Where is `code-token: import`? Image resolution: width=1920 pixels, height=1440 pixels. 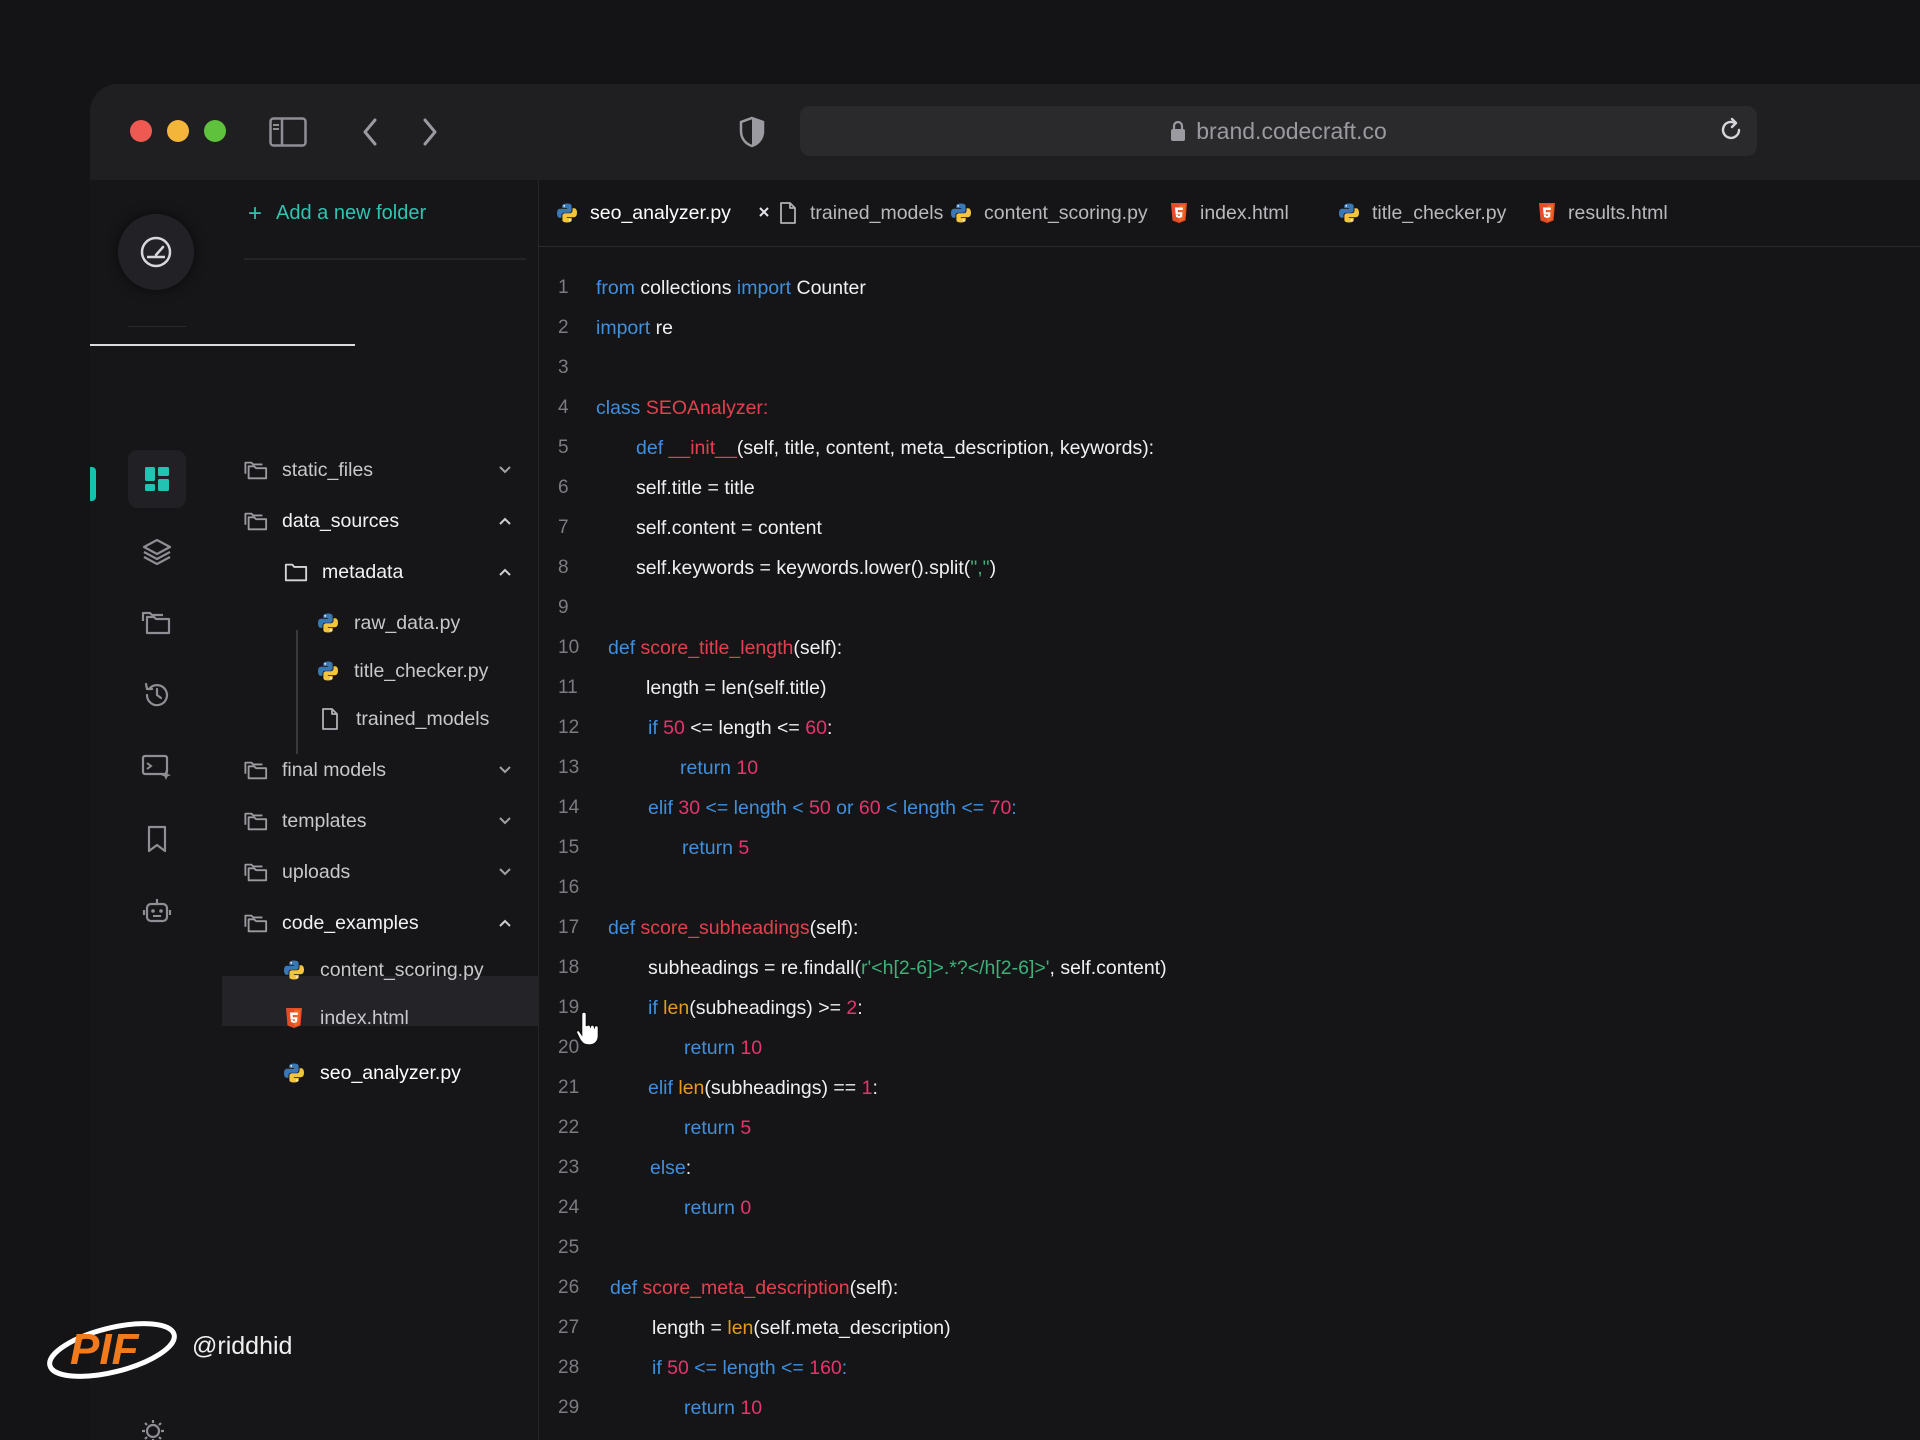
code-token: import is located at coordinates (623, 327).